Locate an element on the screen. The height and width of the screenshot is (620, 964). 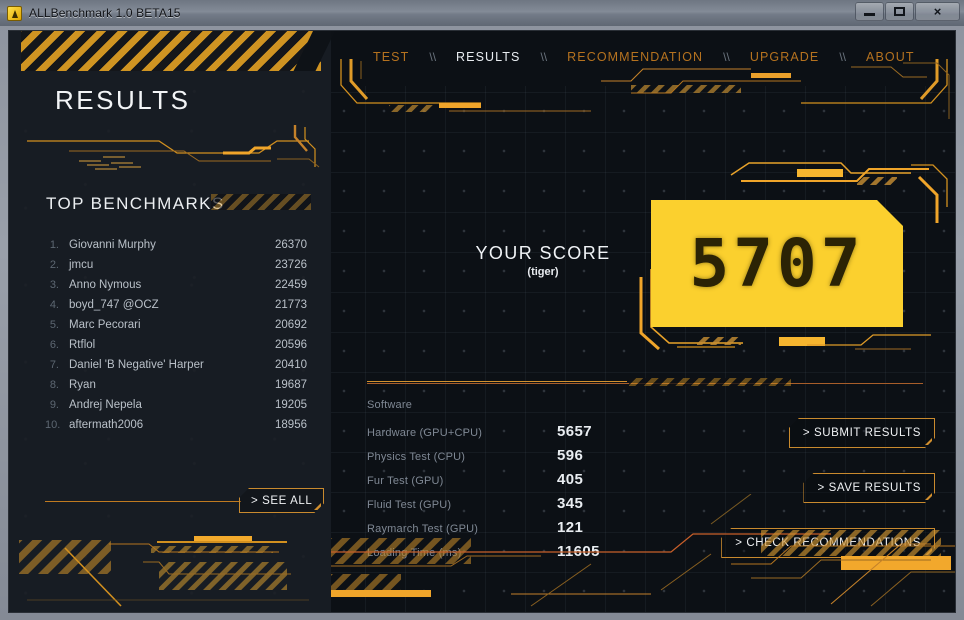
benchmark-name: boyd_747 @OCZ is located at coordinates (114, 305).